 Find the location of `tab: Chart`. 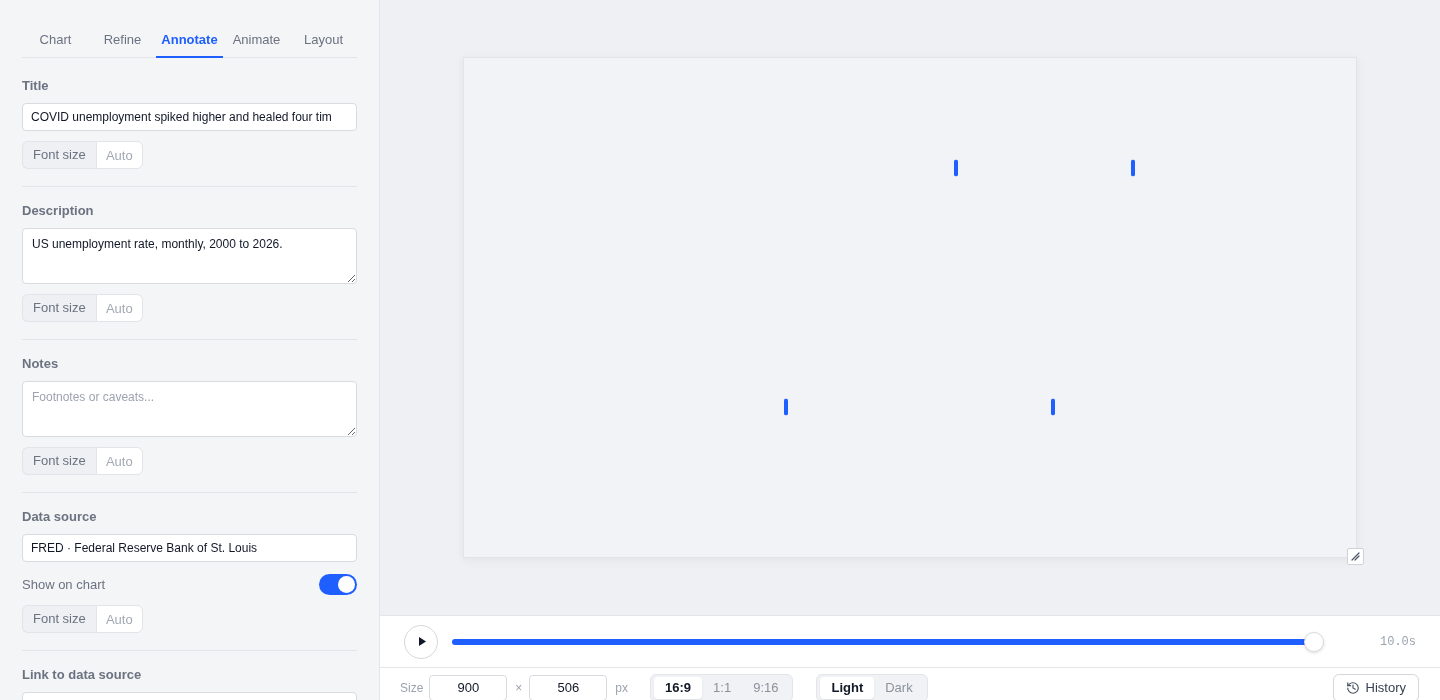

tab: Chart is located at coordinates (55, 40).